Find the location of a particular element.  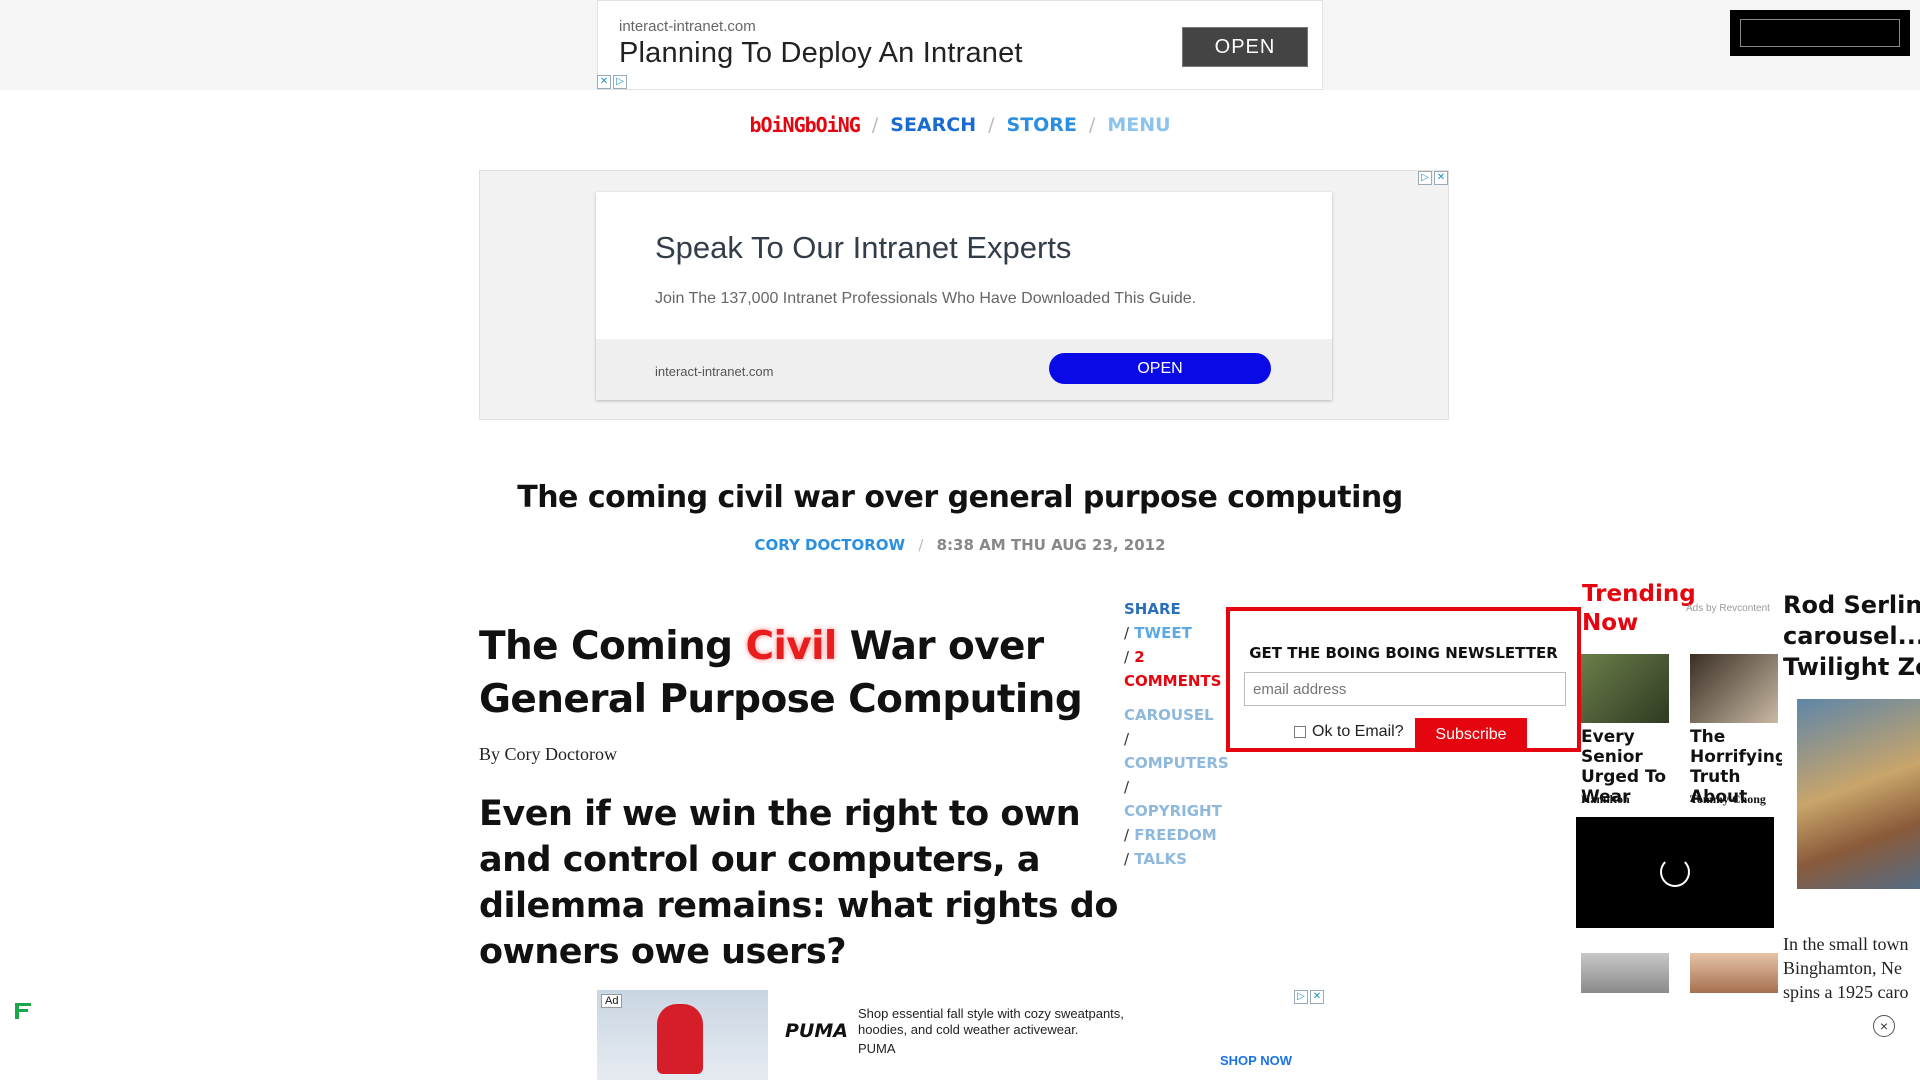

subscribe-button: Subscribe is located at coordinates (1471, 735).